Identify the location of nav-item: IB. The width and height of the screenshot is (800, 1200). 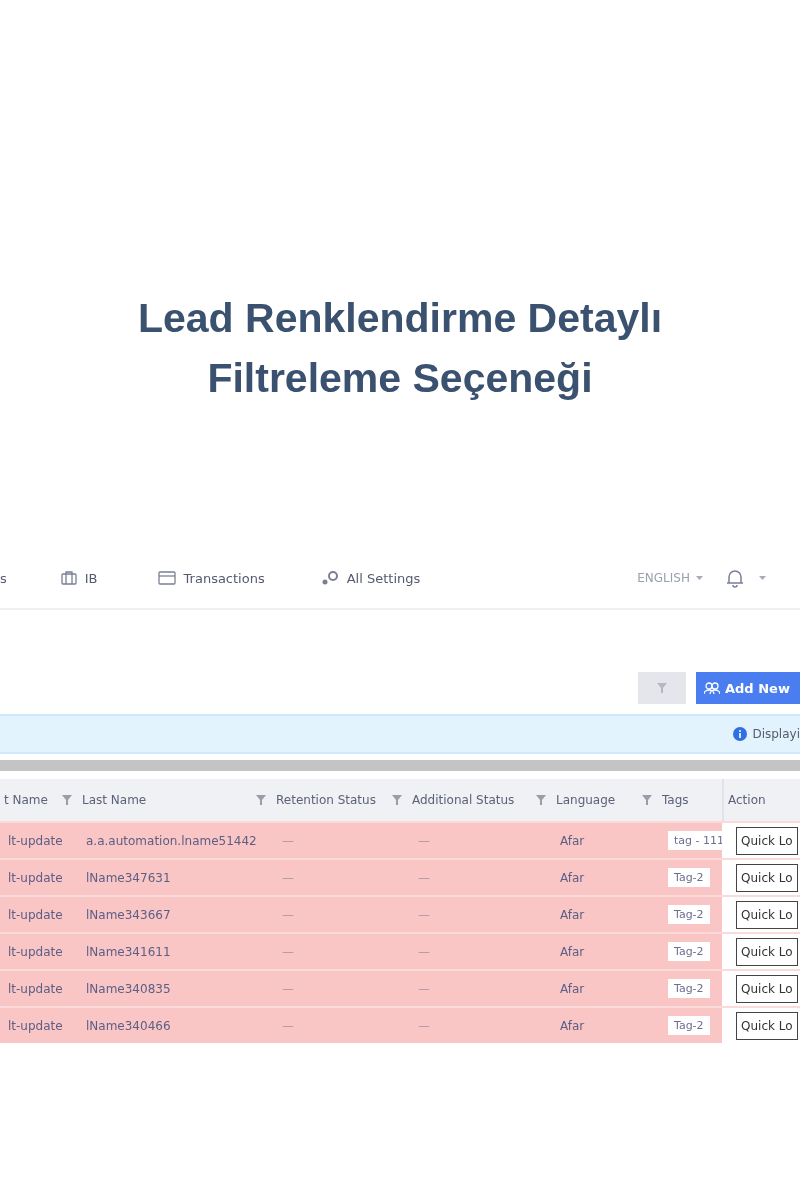
(79, 578).